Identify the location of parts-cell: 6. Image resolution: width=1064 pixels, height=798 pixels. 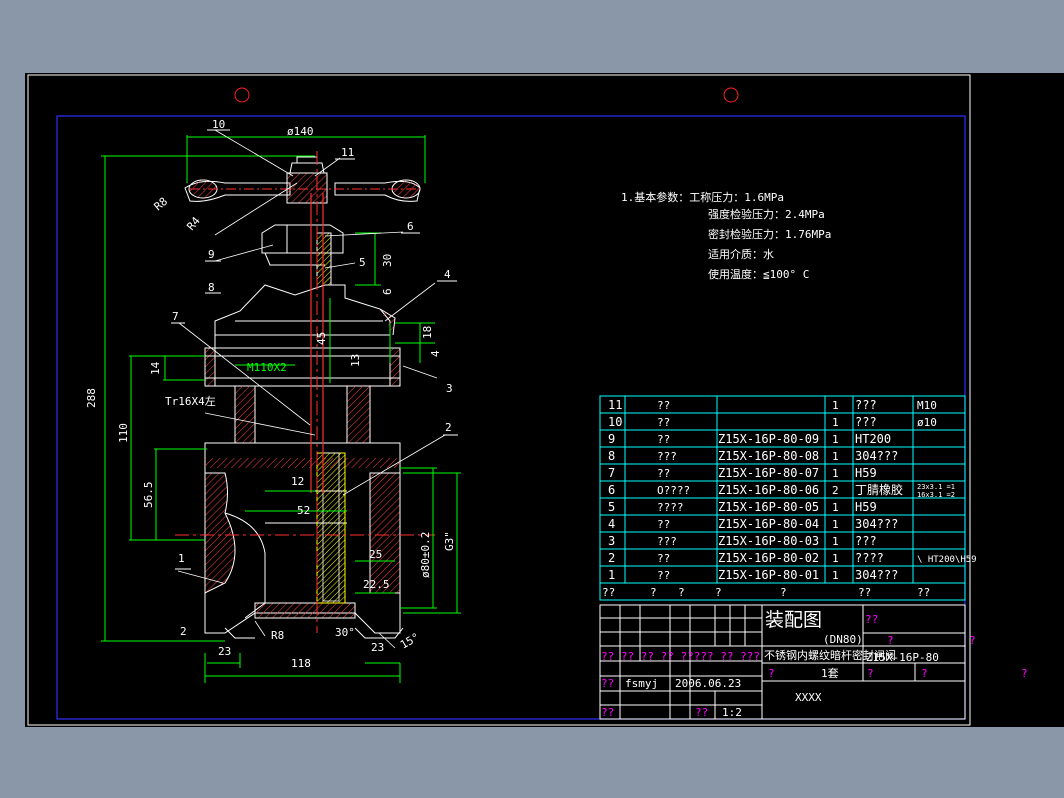
(611, 490).